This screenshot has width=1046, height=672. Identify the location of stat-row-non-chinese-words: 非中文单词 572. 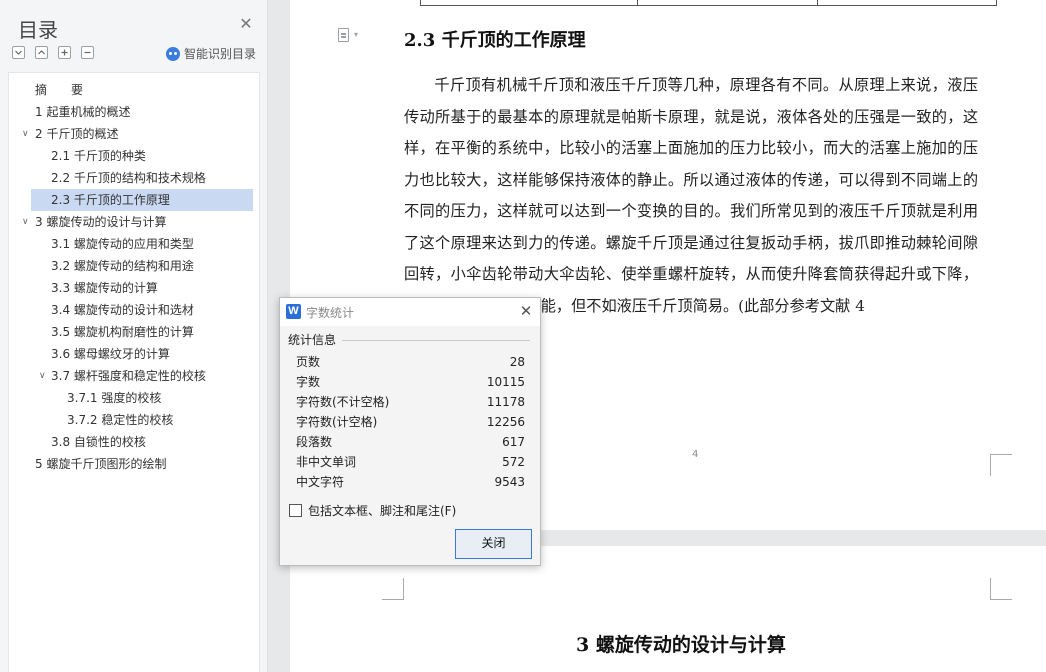
(410, 462).